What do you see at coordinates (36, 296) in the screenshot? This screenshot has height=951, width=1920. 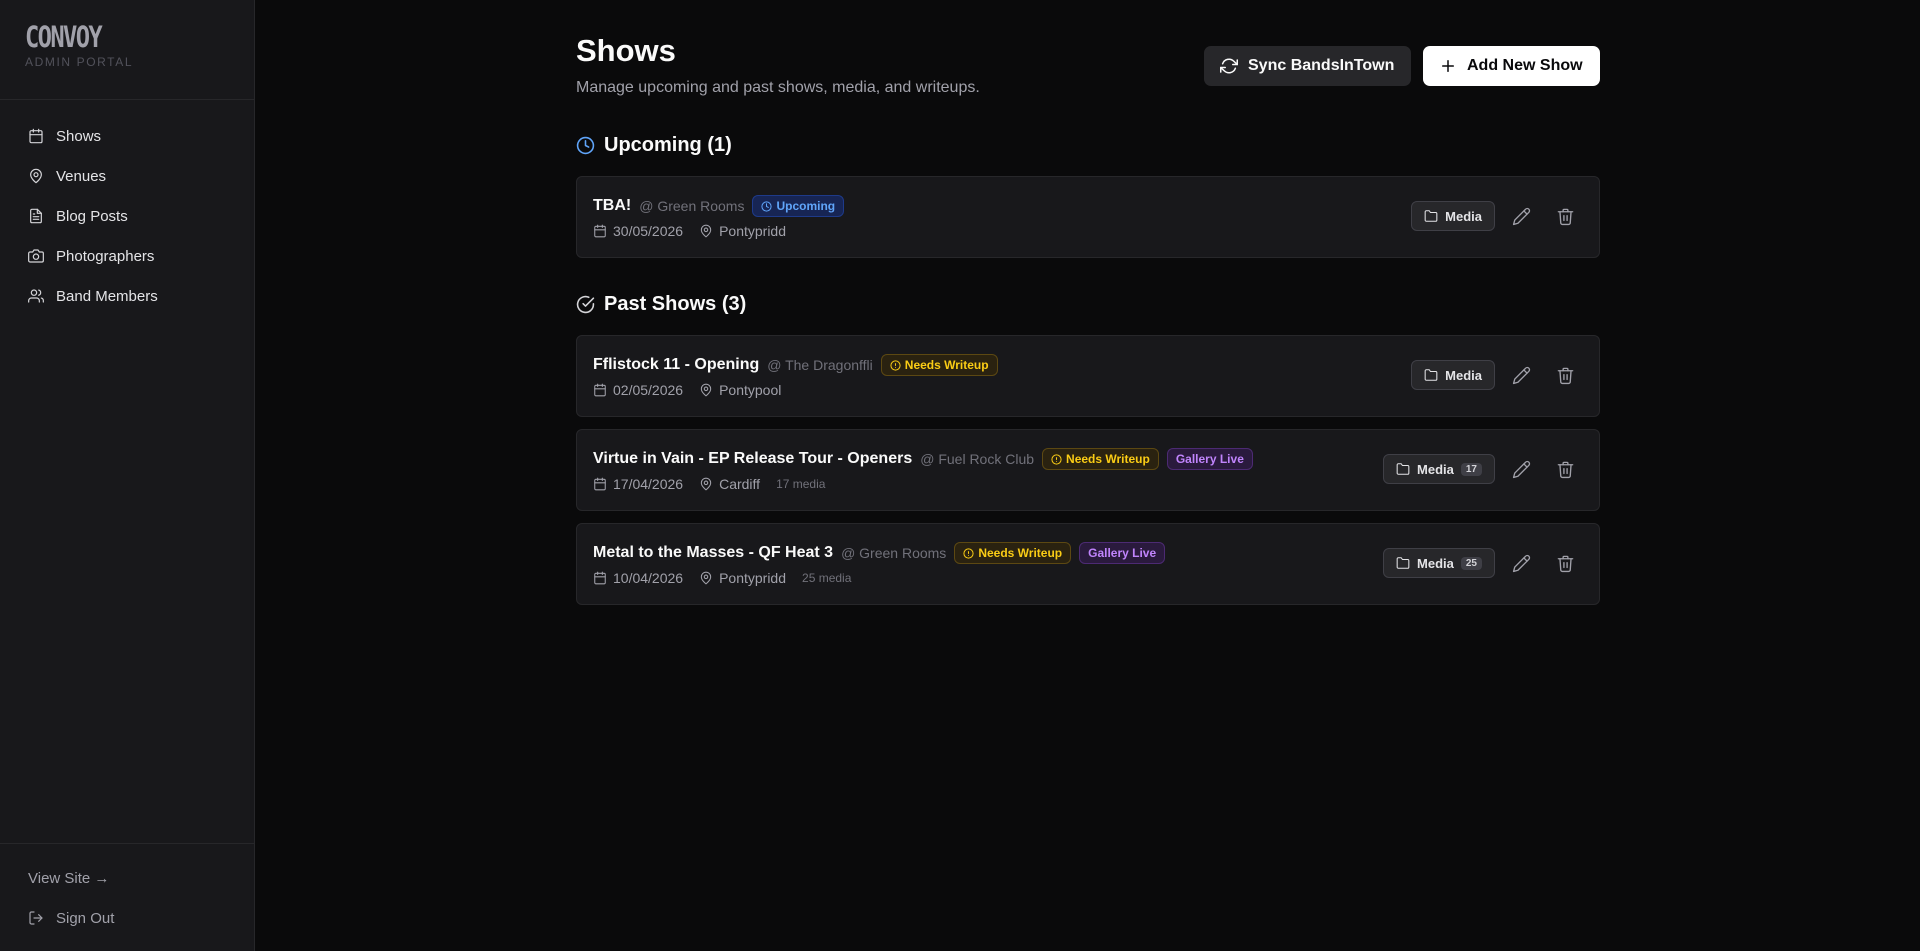 I see `users-icon` at bounding box center [36, 296].